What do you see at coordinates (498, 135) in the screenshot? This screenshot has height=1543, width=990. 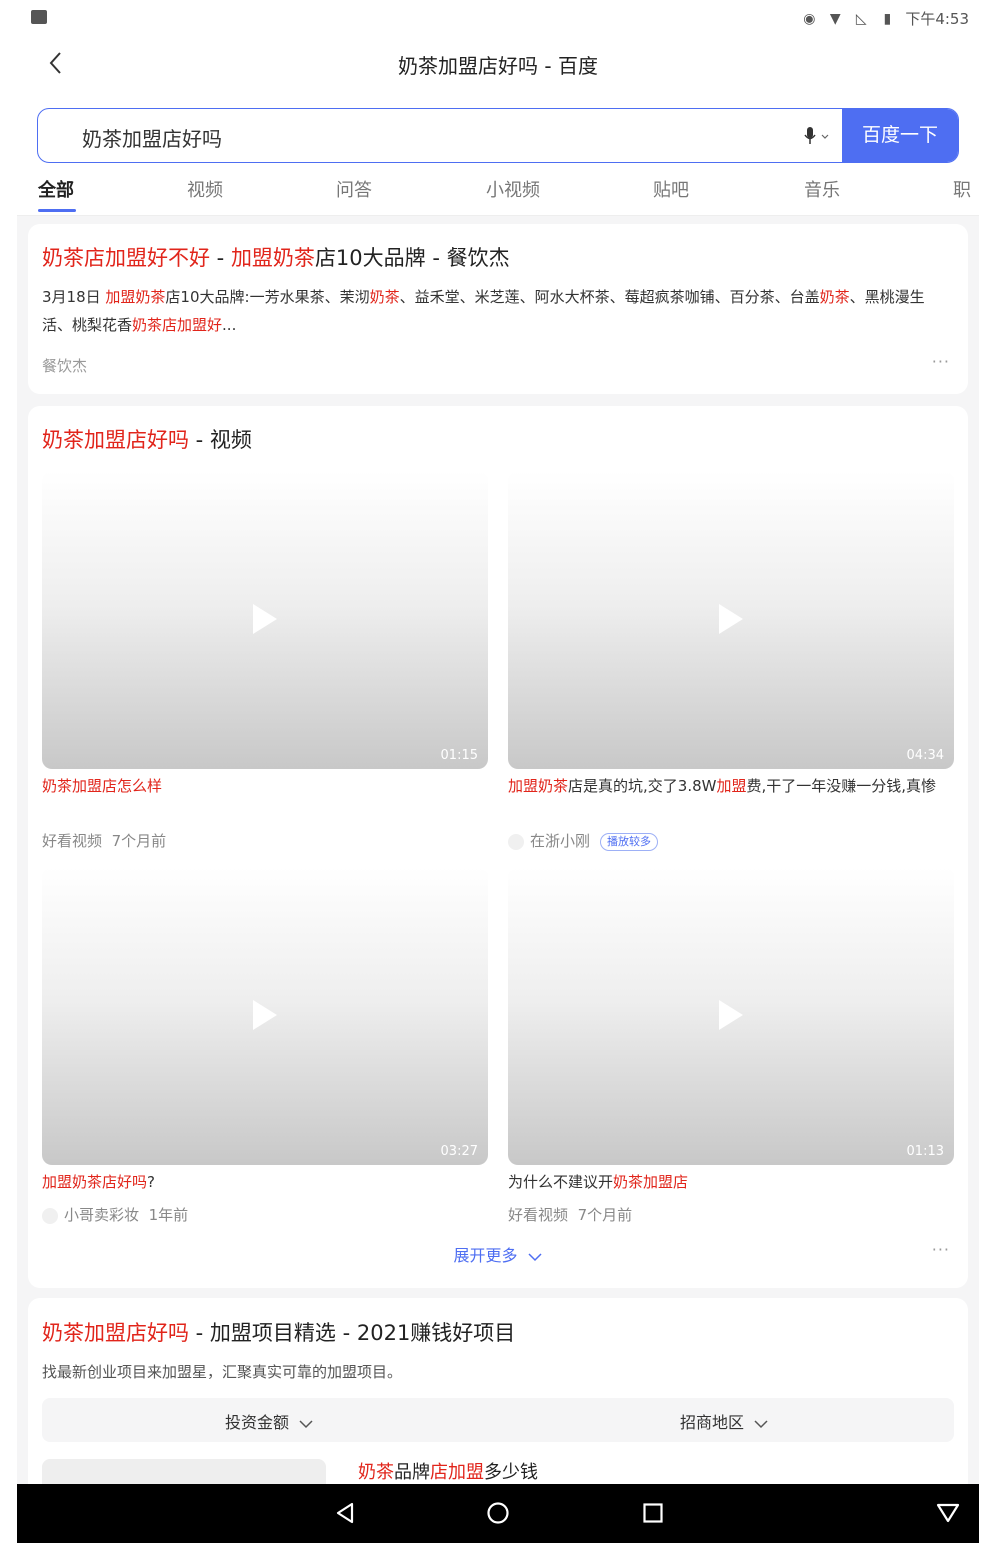 I see `search-bar: 奶茶加盟店好吗 百度一下` at bounding box center [498, 135].